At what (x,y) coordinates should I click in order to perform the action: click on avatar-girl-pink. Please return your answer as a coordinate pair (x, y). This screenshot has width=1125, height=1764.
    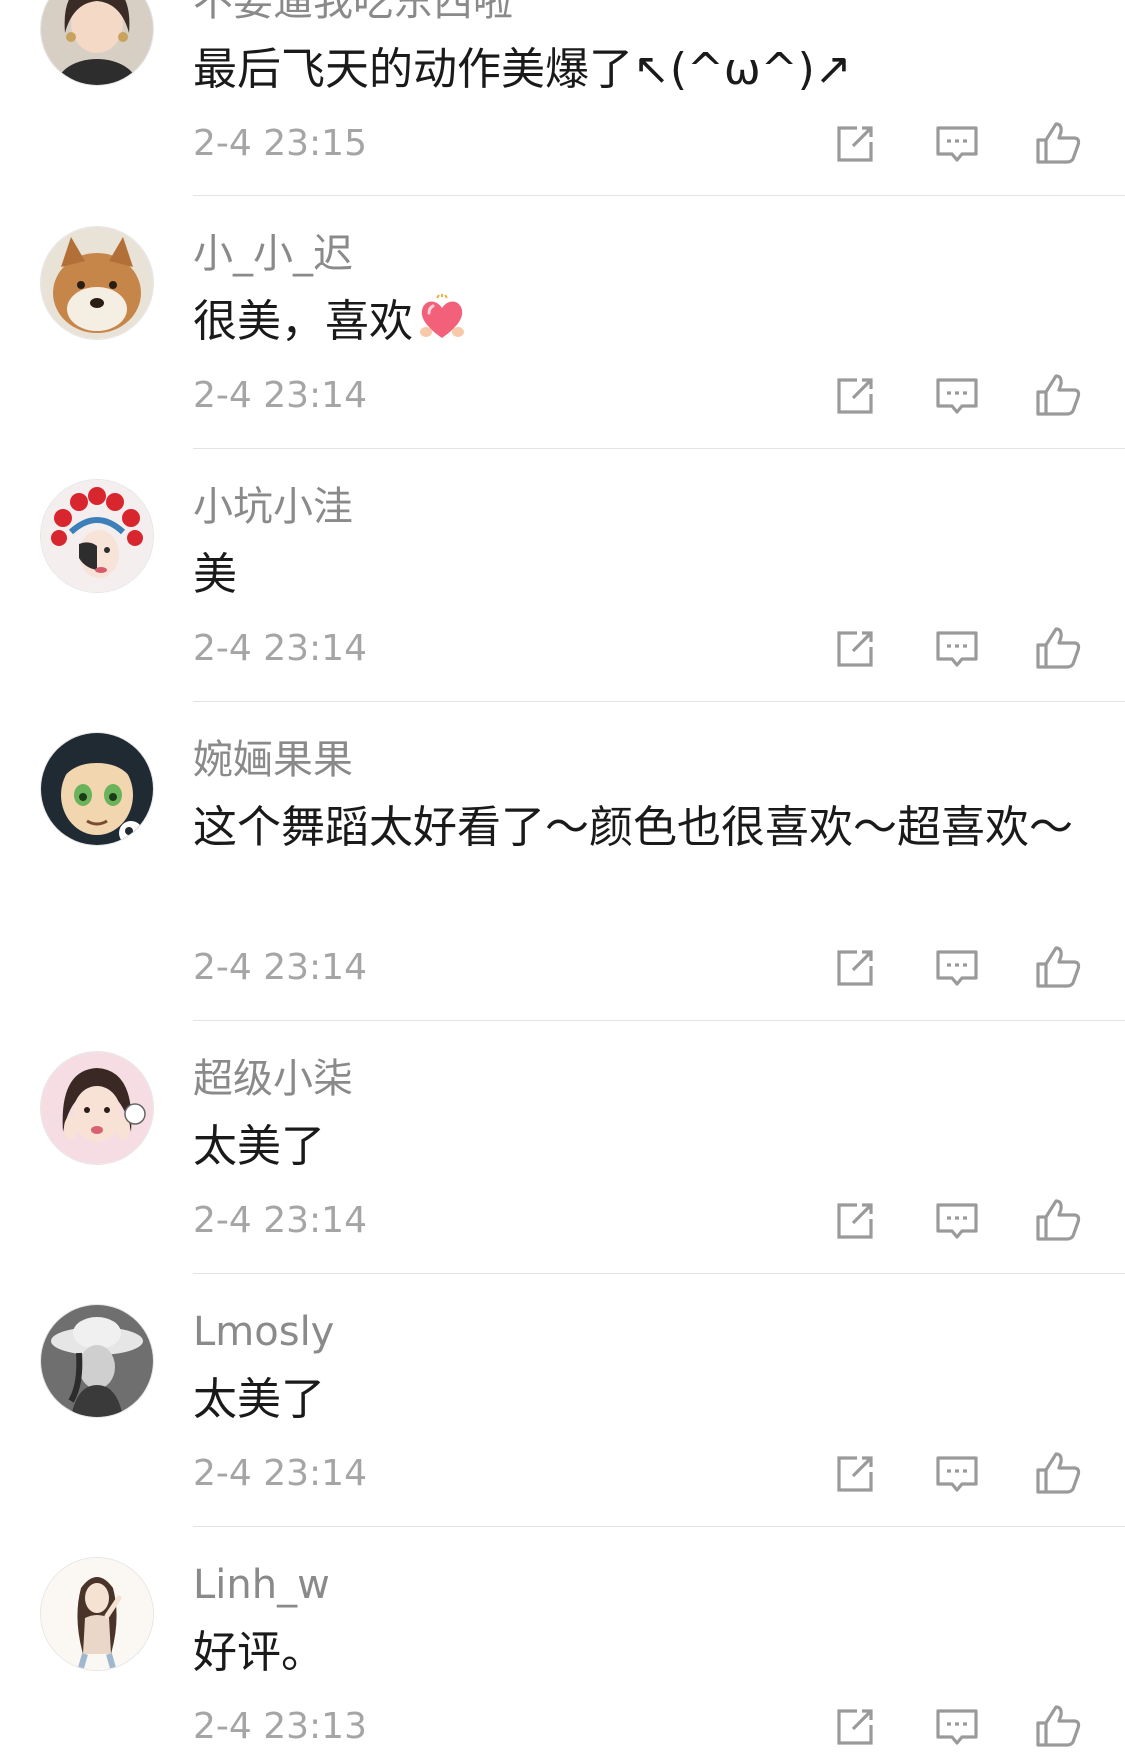
    Looking at the image, I should click on (97, 1108).